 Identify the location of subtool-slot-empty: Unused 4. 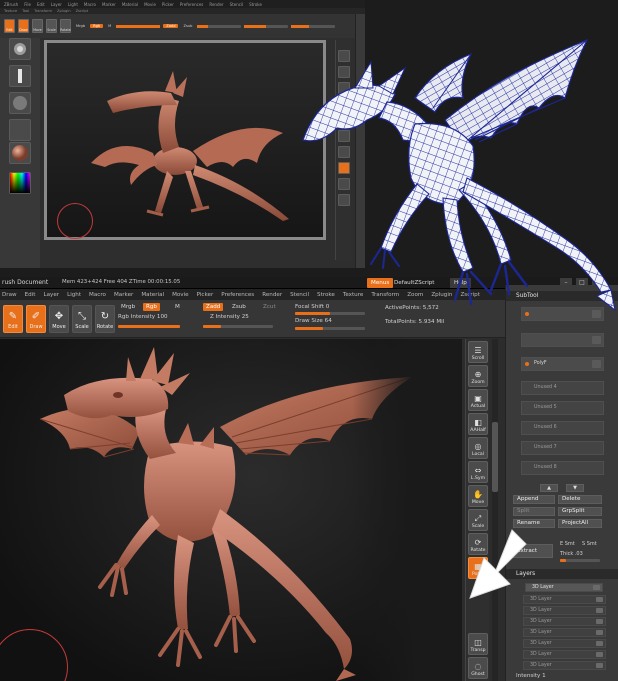
(562, 388).